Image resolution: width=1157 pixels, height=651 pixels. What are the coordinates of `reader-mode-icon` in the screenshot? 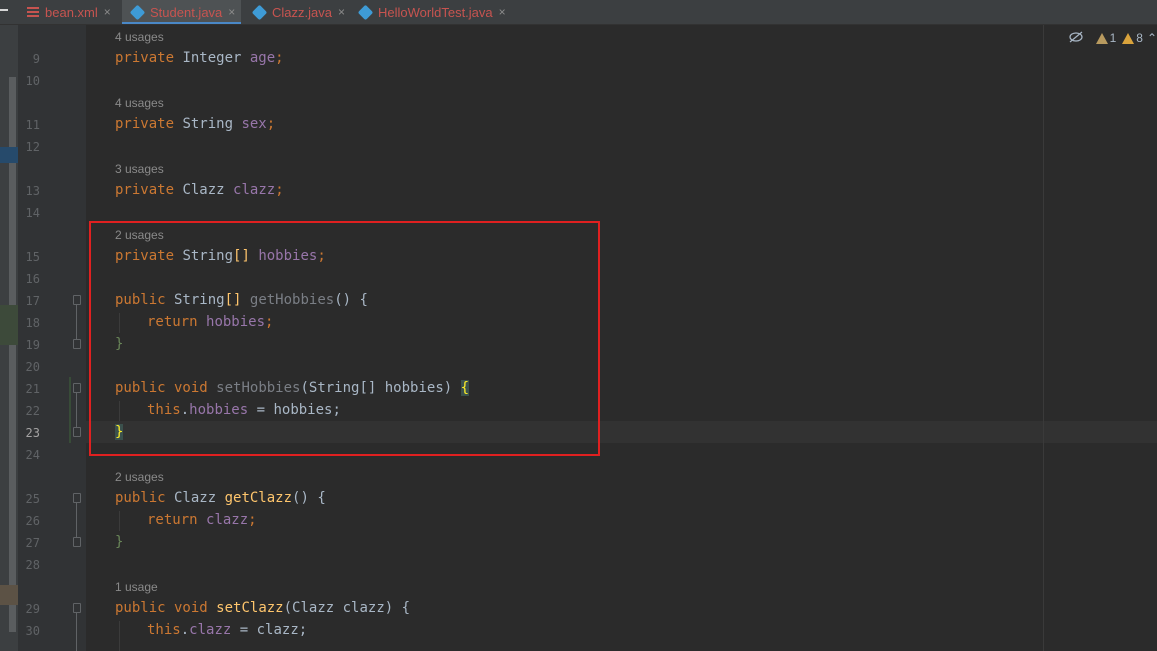 It's located at (1076, 38).